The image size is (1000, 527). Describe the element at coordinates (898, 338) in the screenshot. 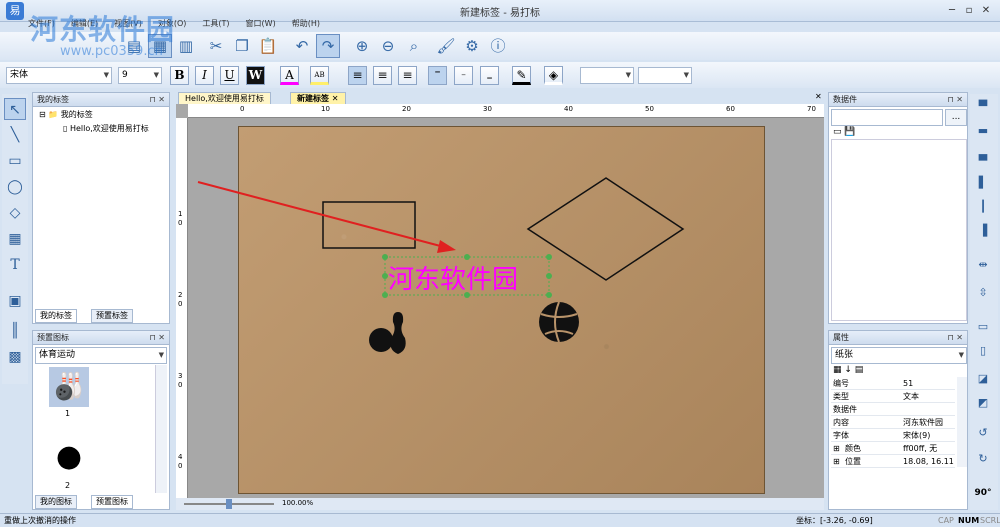

I see `properties-header: 属性 ⊓ ✕` at that location.